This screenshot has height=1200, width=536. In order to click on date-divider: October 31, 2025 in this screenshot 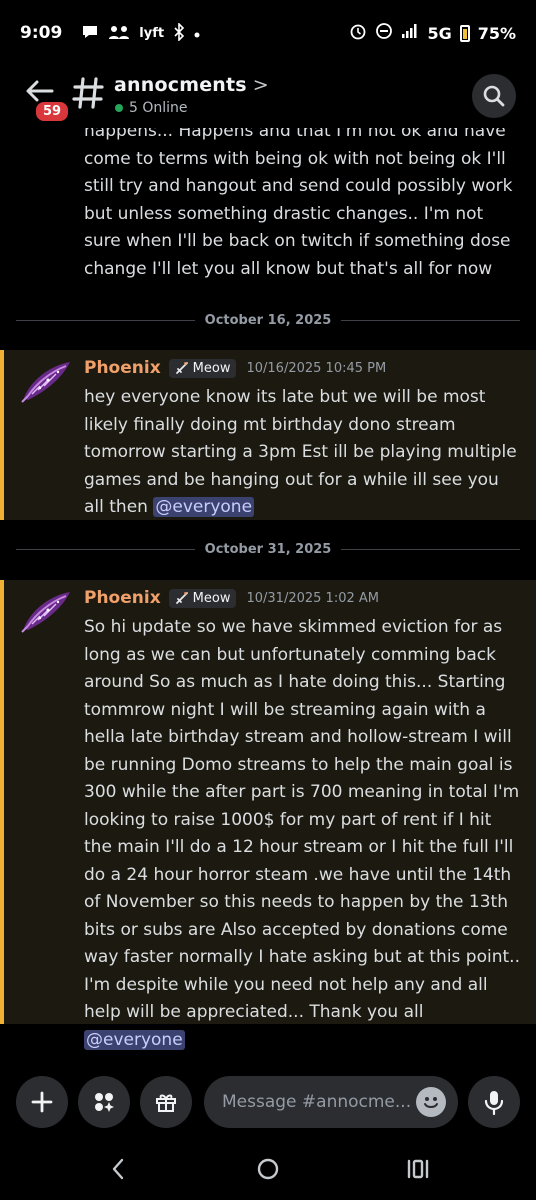, I will do `click(268, 549)`.